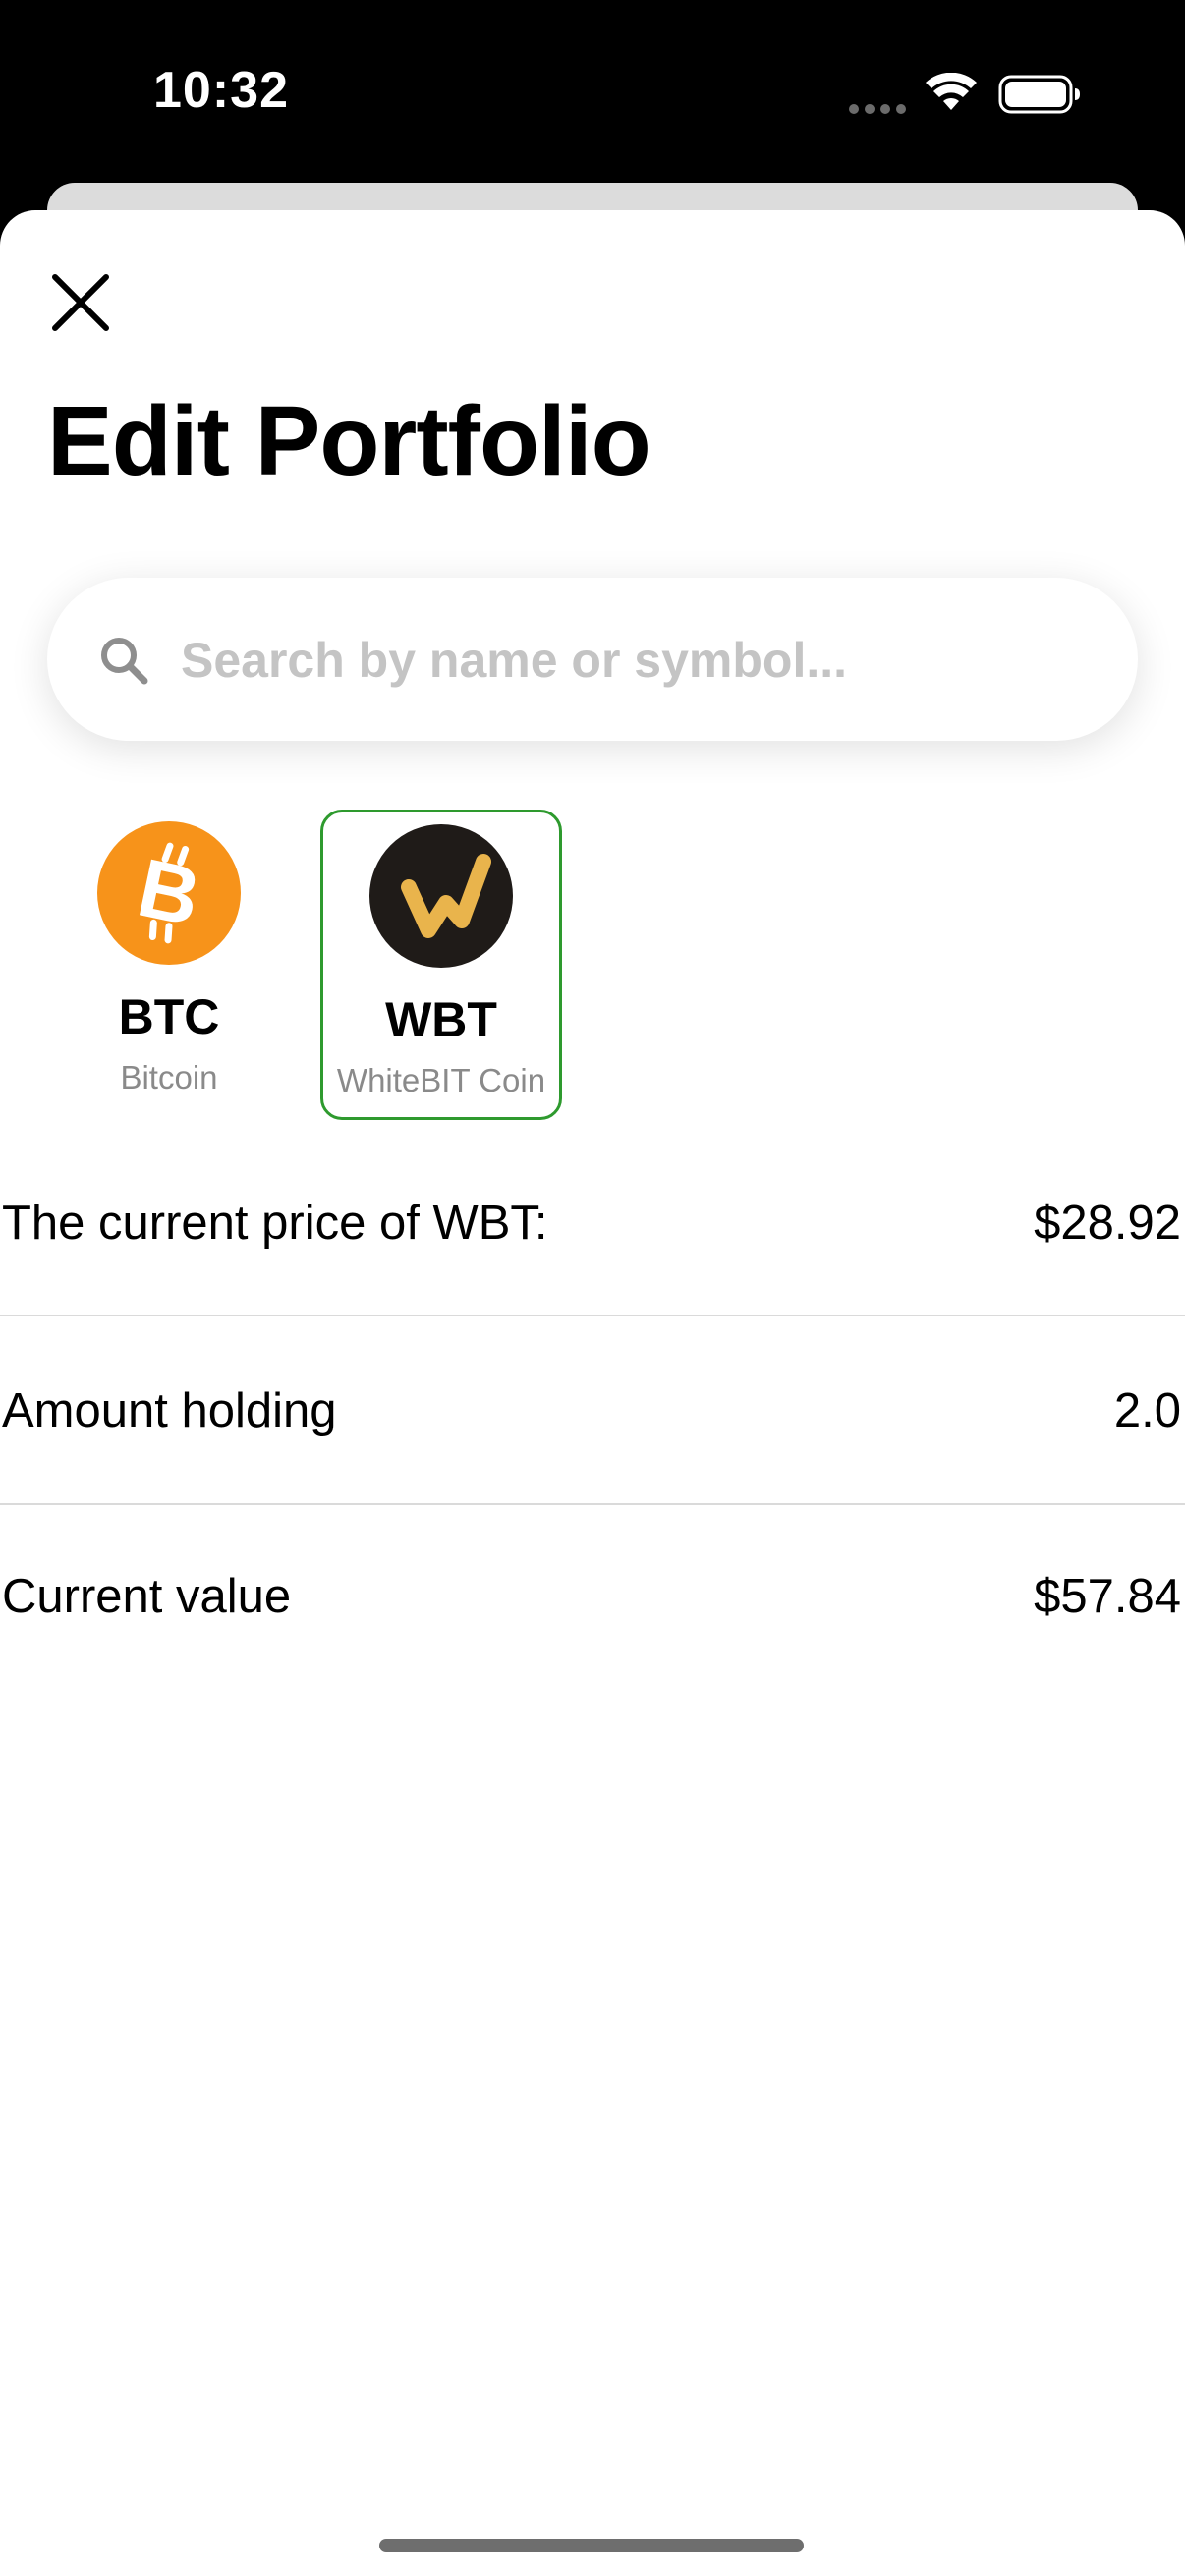 Image resolution: width=1185 pixels, height=2576 pixels. Describe the element at coordinates (349, 441) in the screenshot. I see `page-title: Edit Portfolio` at that location.